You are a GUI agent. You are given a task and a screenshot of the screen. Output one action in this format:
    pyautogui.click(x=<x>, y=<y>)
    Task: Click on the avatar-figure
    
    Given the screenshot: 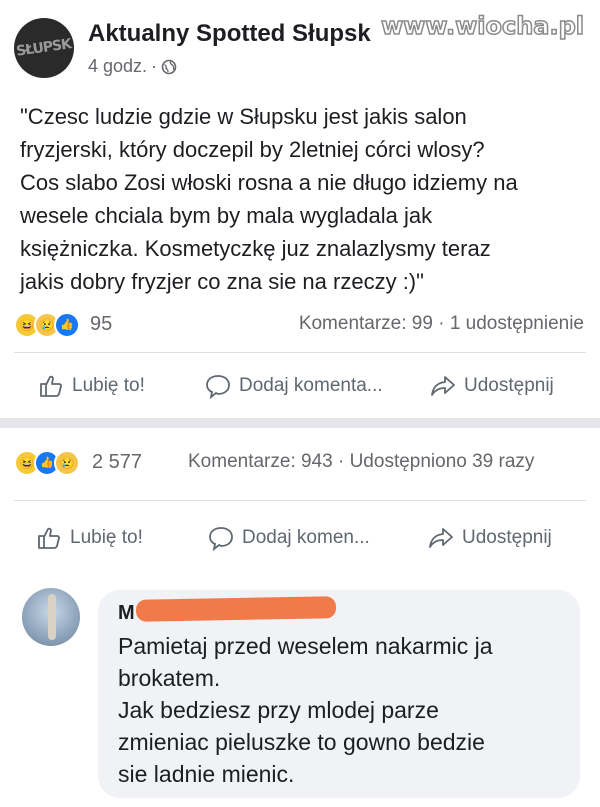 What is the action you would take?
    pyautogui.click(x=52, y=617)
    